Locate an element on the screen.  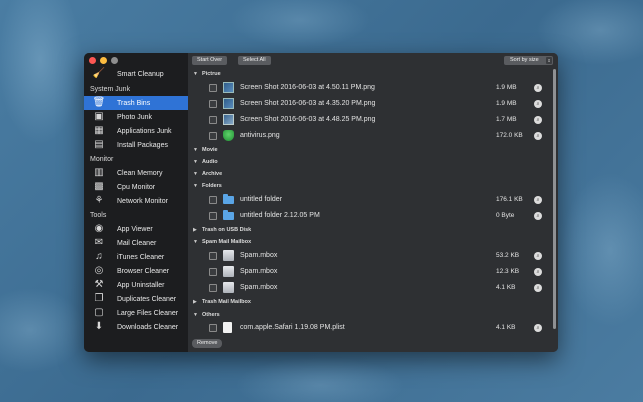
wrench-icon: ⚒ is located at coordinates (99, 284).